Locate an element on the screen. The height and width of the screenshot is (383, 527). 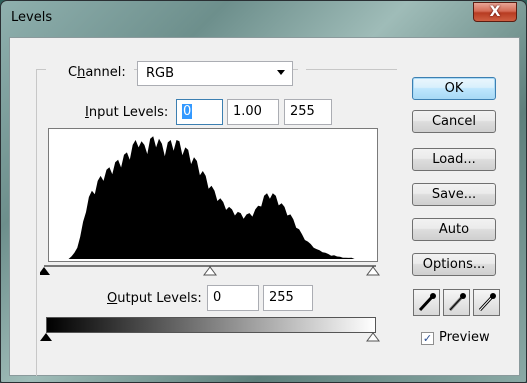
input-levels-label: Input Levels: is located at coordinates (127, 112).